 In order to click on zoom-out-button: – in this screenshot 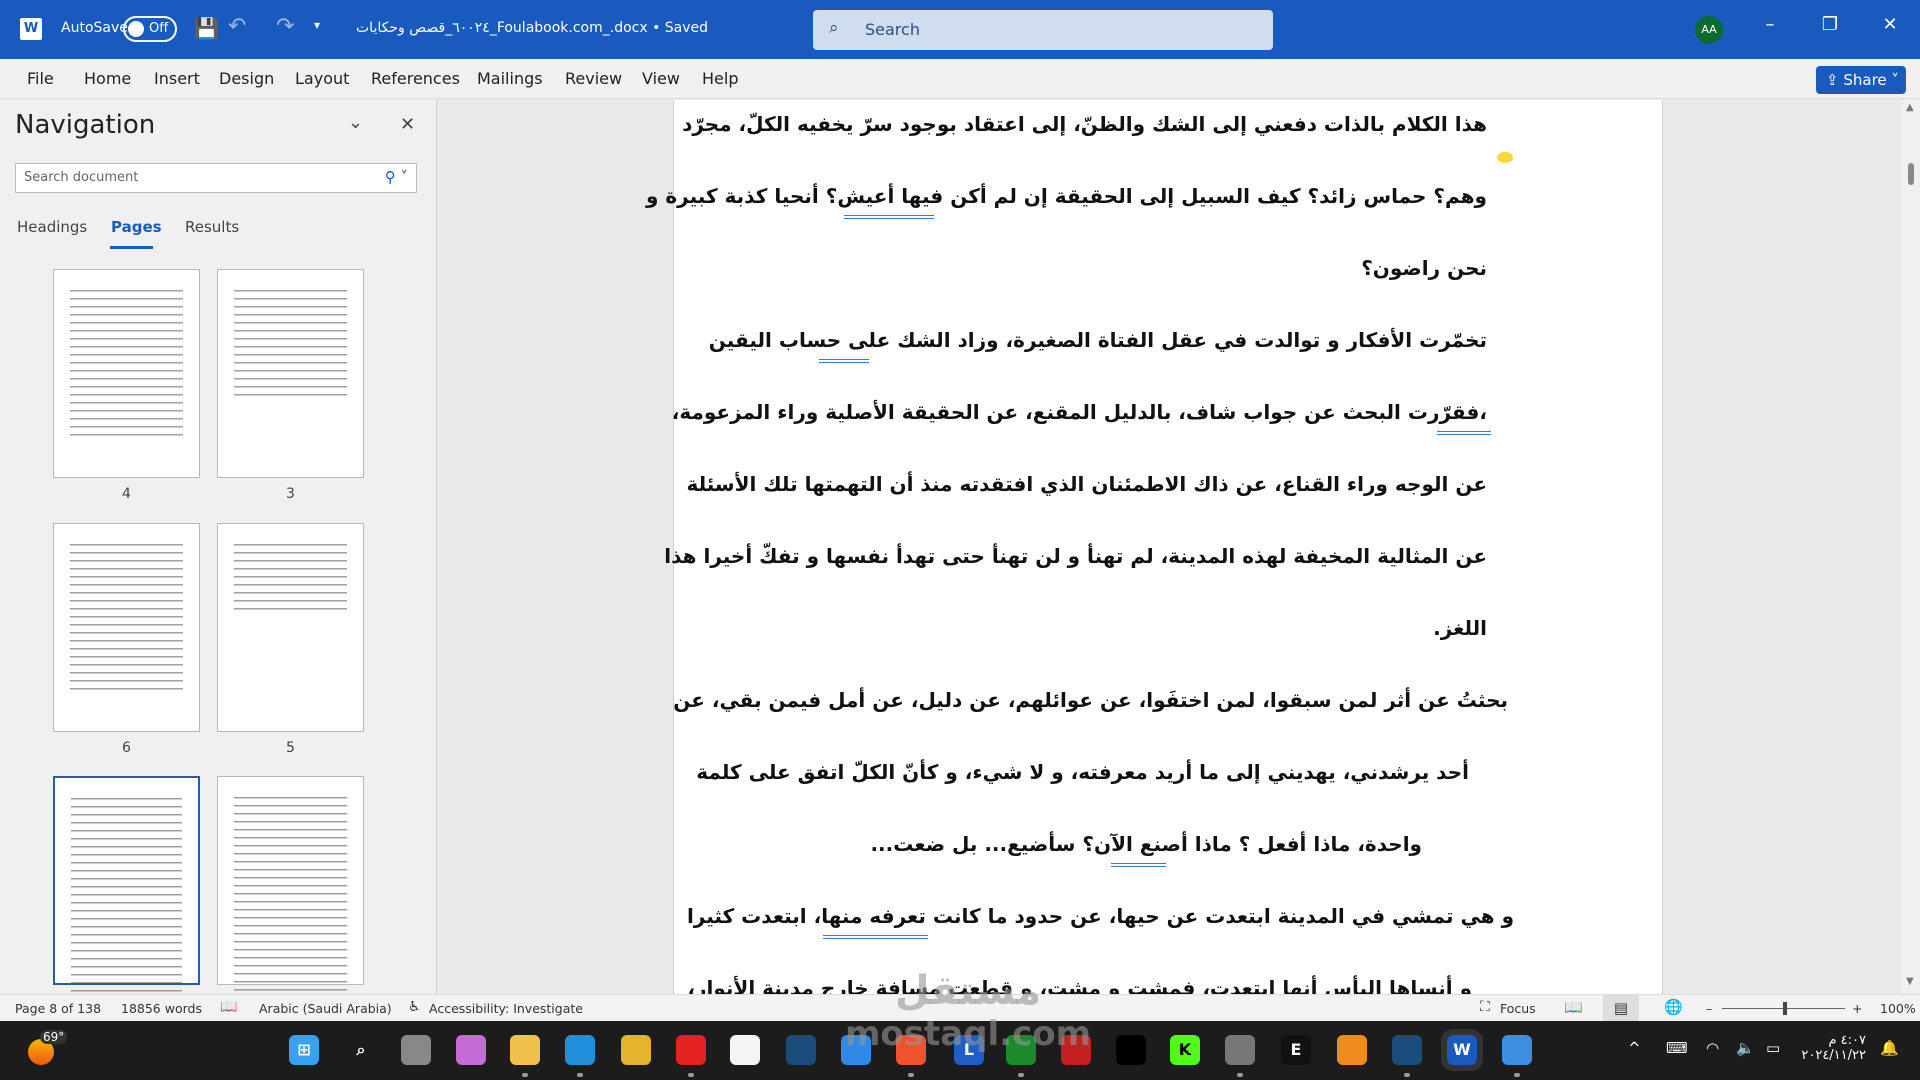, I will do `click(1709, 1008)`.